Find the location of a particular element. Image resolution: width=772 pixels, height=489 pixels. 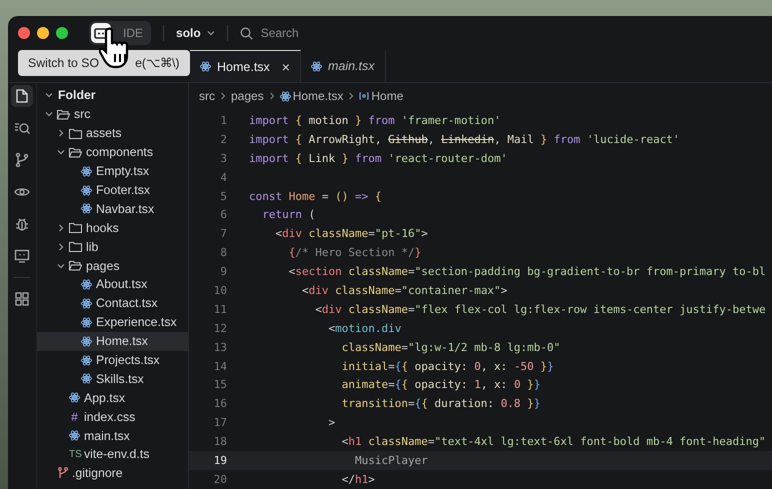

code-line: const Home = () => { is located at coordinates (315, 196).